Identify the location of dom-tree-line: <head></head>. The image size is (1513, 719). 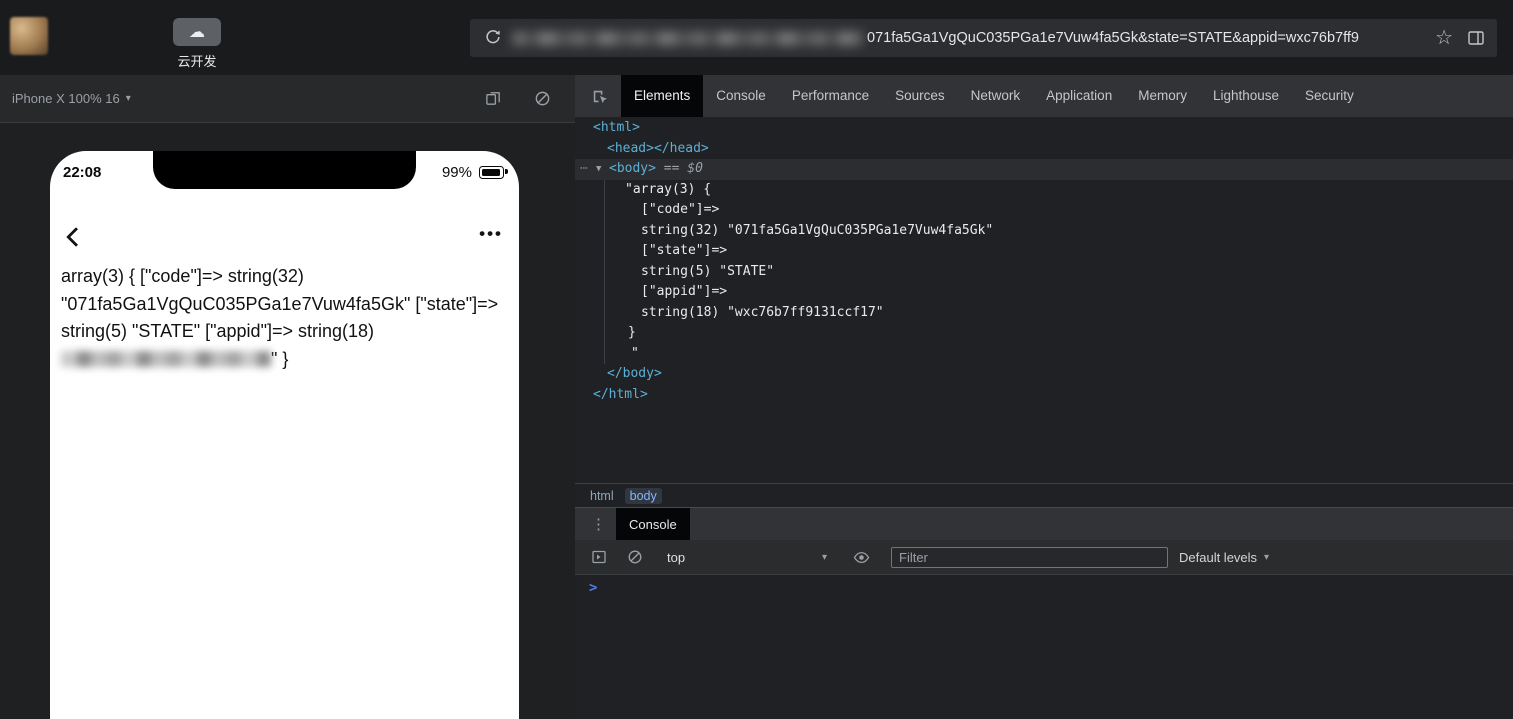
(1044, 149).